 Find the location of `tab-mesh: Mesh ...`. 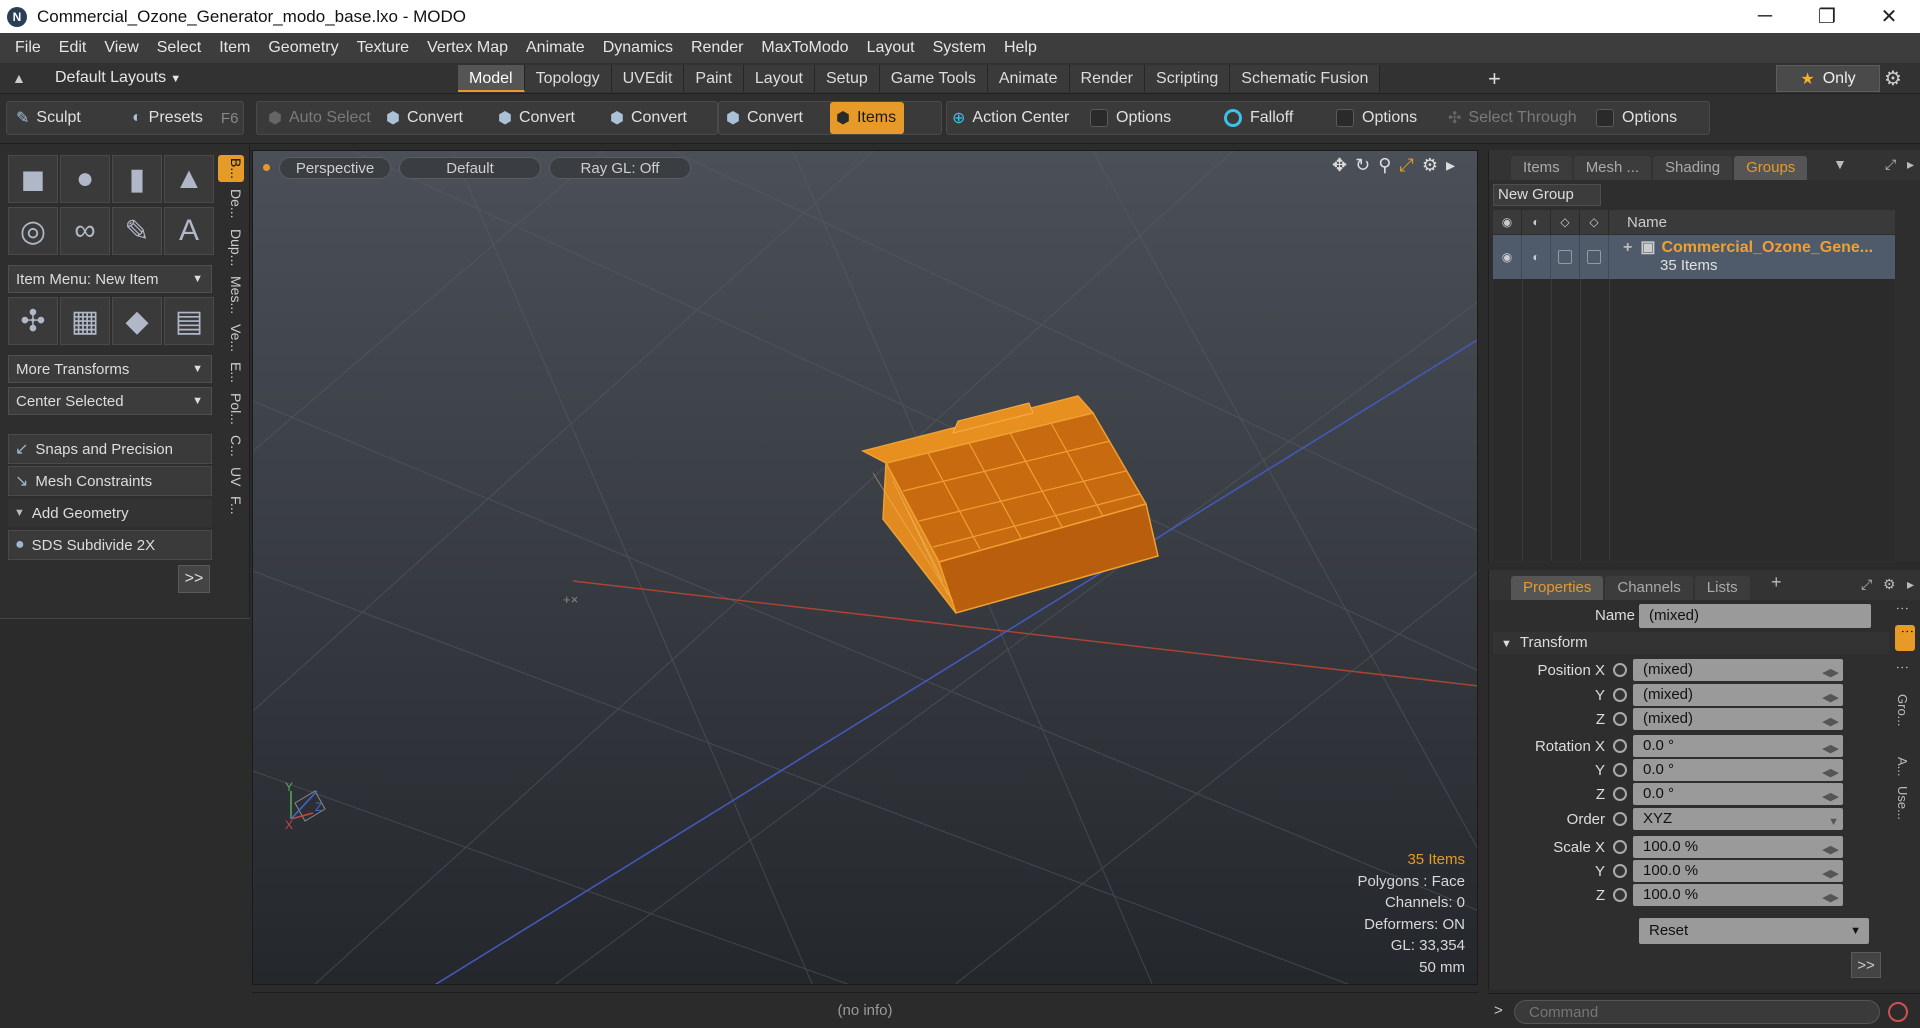

tab-mesh: Mesh ... is located at coordinates (1612, 168).